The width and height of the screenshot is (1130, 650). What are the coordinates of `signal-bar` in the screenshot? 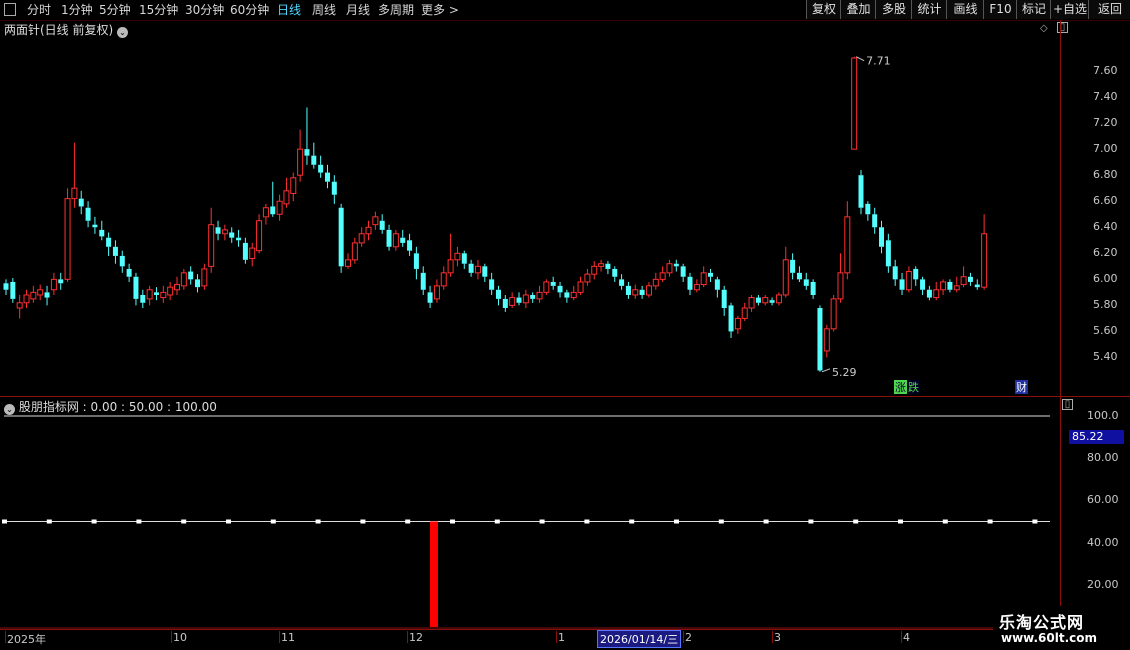 It's located at (434, 574).